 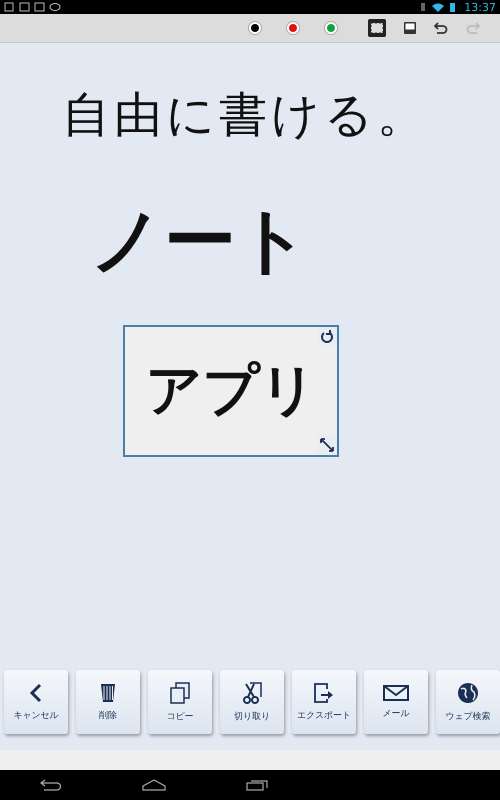 I want to click on recent-apps-icon, so click(x=257, y=785).